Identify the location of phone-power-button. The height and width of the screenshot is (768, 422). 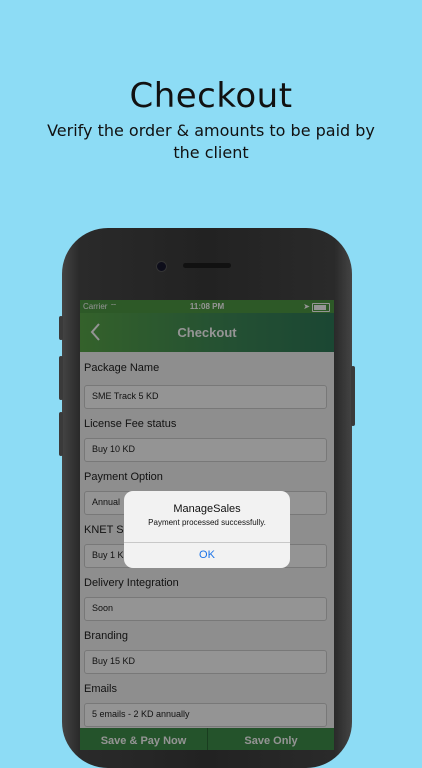
(353, 396).